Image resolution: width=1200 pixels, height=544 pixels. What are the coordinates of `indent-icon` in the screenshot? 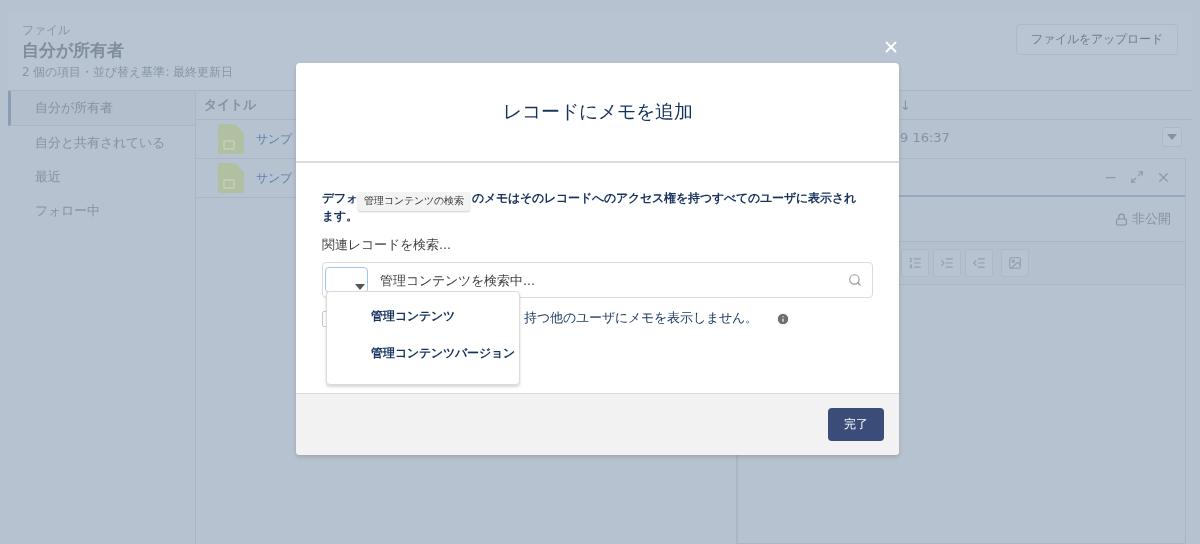 It's located at (947, 263).